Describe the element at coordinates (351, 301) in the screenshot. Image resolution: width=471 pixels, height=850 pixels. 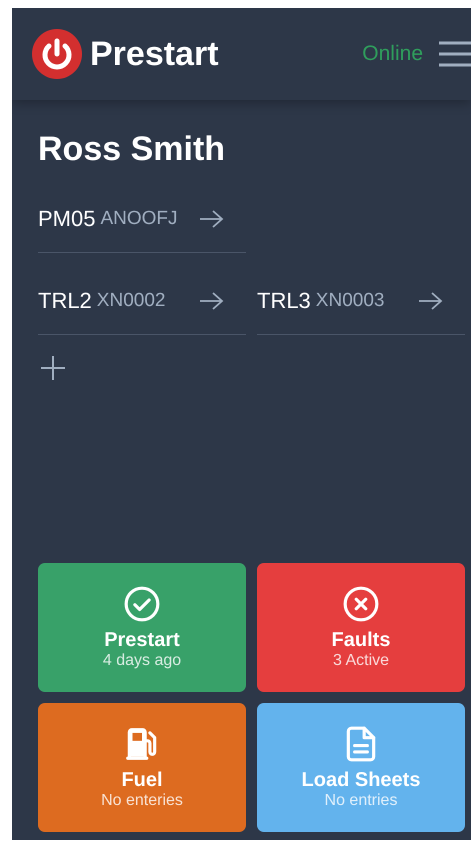
I see `vehicle-rego: XN0003` at that location.